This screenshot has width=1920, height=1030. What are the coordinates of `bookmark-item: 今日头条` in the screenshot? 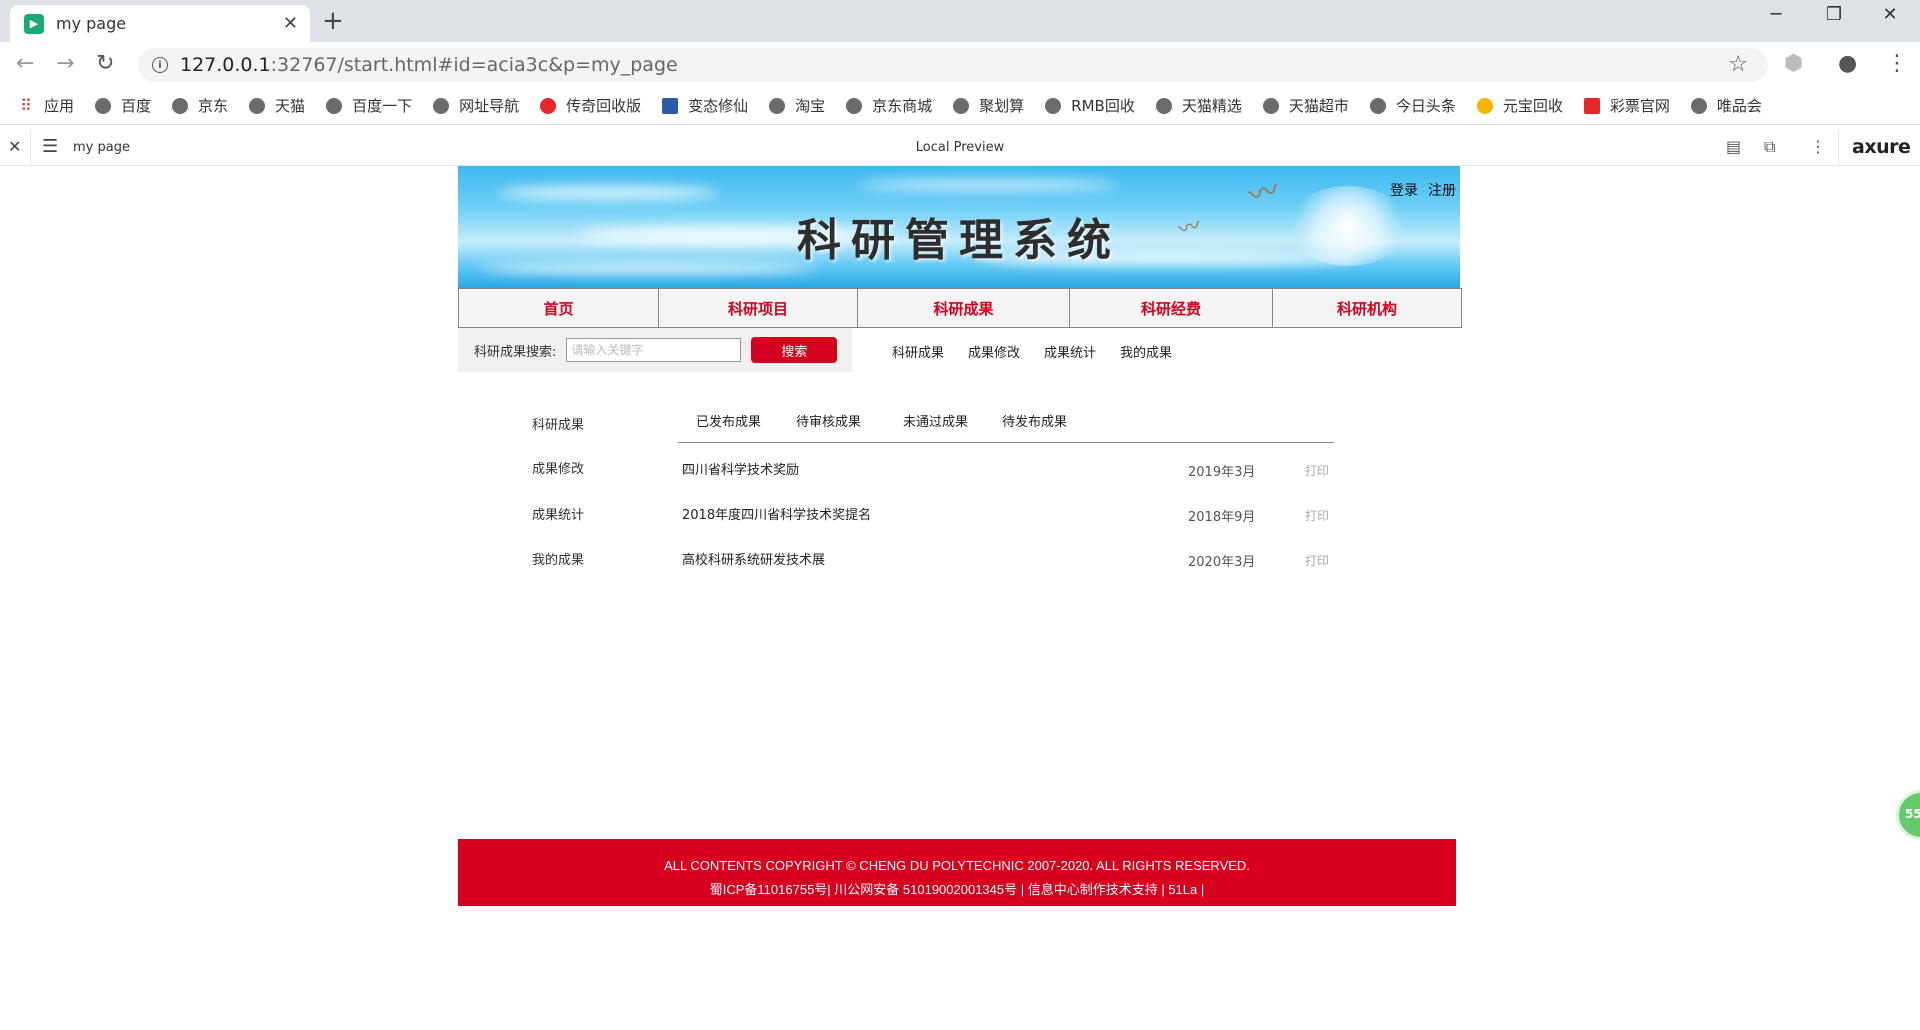 It's located at (1412, 105).